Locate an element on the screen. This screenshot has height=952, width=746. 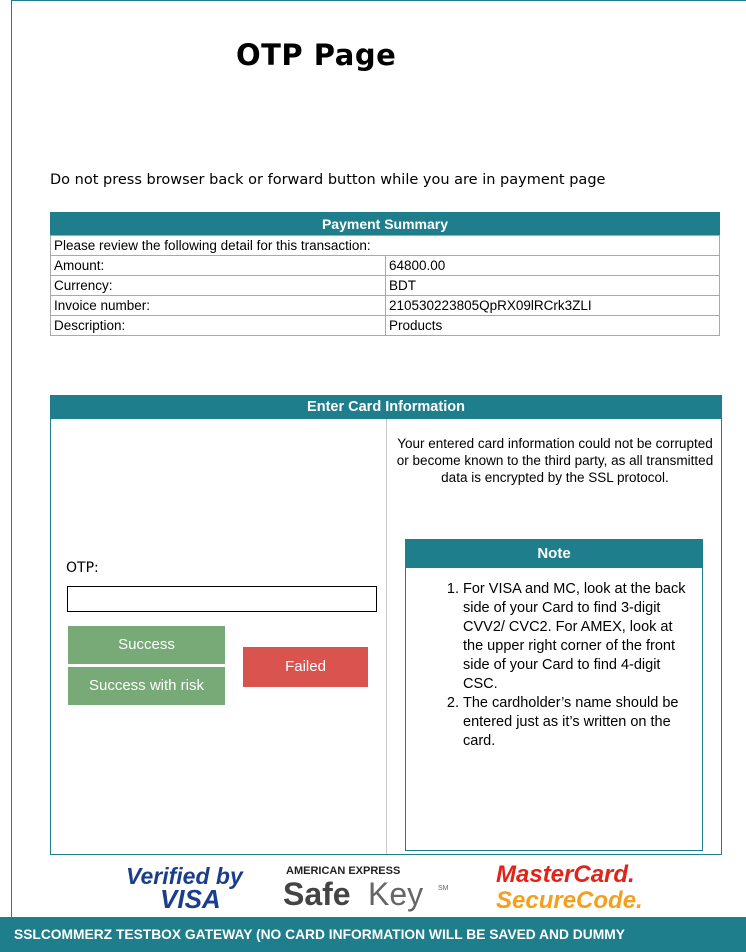
mc-top-text: MasterCard. is located at coordinates (565, 874).